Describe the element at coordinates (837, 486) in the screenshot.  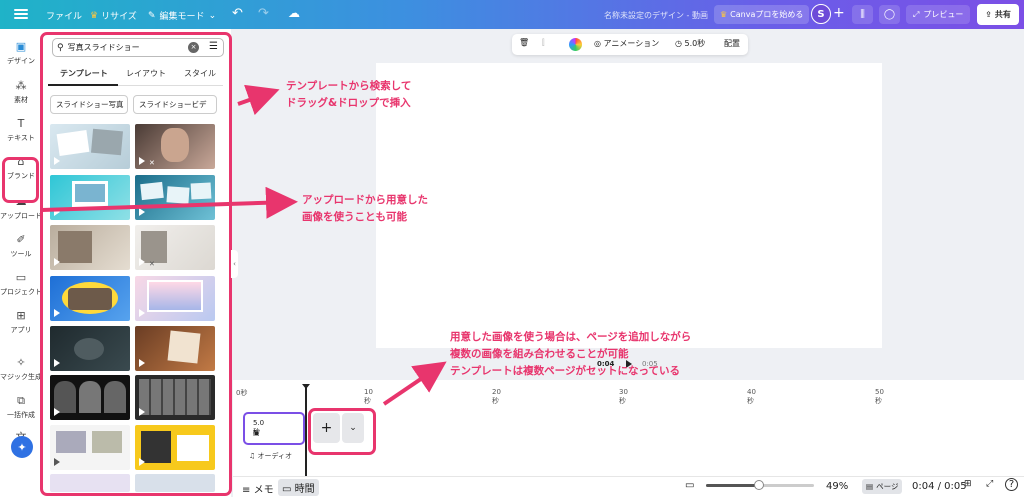
I see `zoom-level: 49%` at that location.